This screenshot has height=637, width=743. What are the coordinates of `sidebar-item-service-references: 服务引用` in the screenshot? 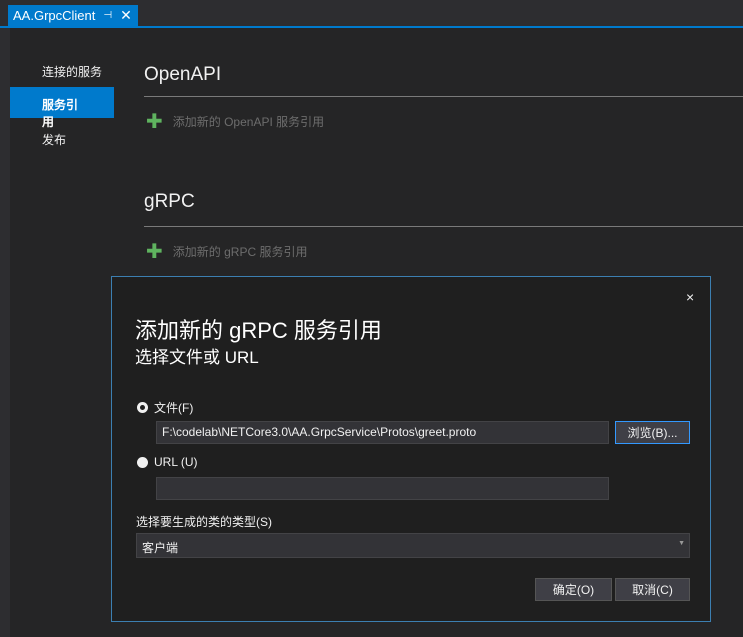 It's located at (62, 108).